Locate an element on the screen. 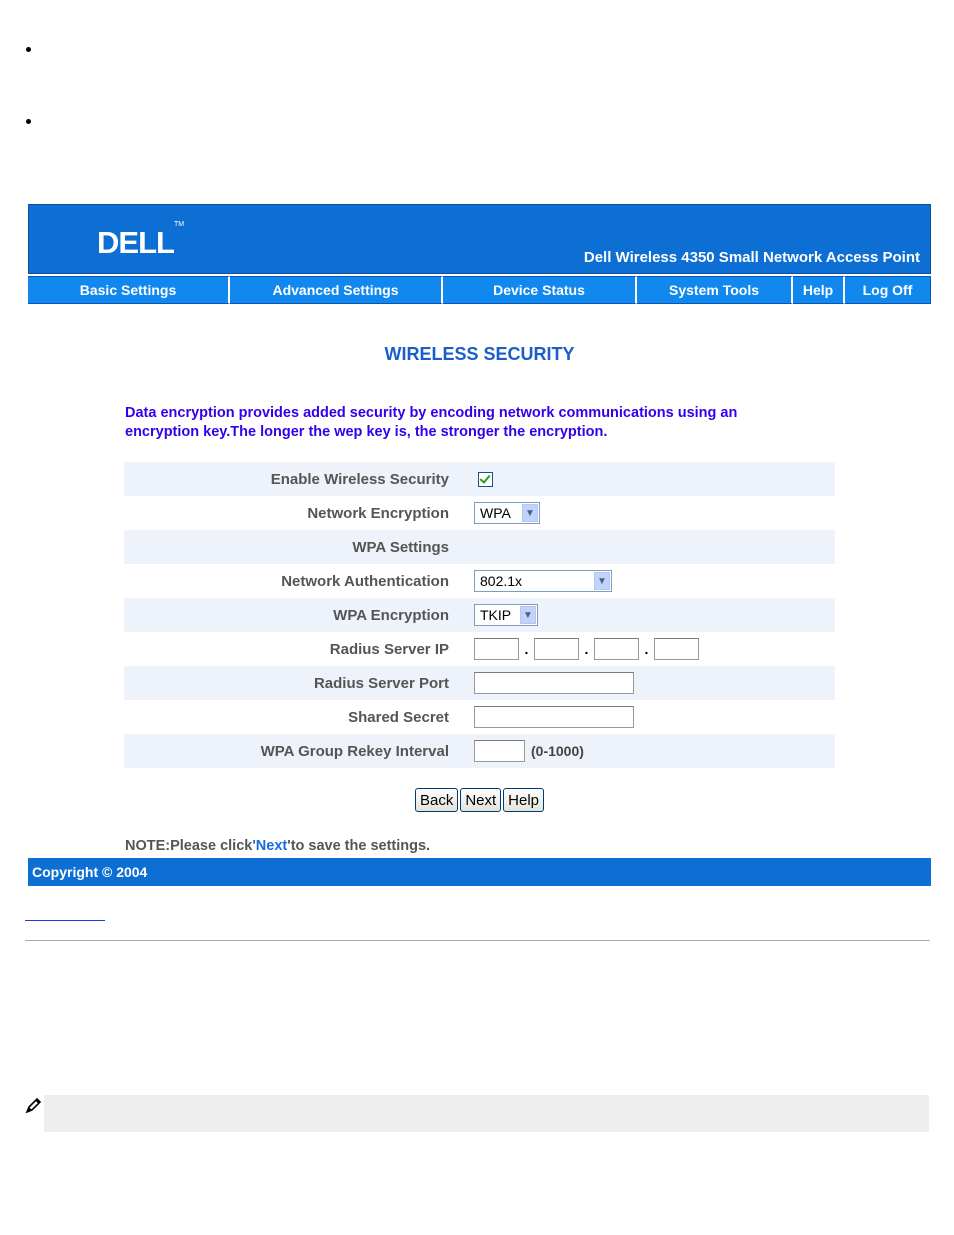 This screenshot has width=954, height=1235. radius-ip-label: Radius Server IP is located at coordinates (389, 649).